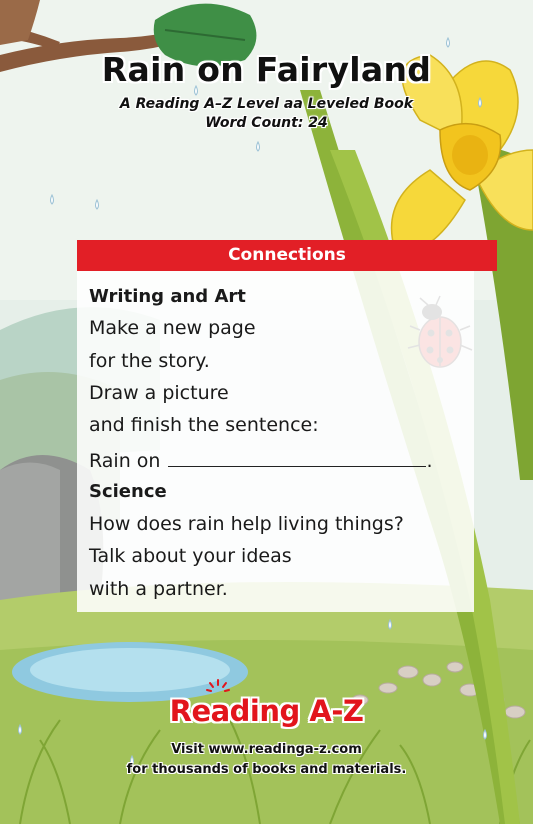 Image resolution: width=533 pixels, height=824 pixels. I want to click on website-link: www.readinga-z.com, so click(284, 749).